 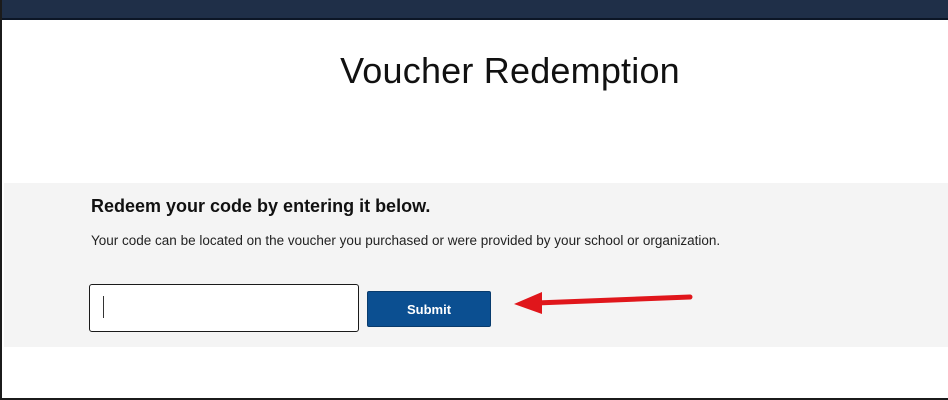 I want to click on top-navigation-bar, so click(x=475, y=10).